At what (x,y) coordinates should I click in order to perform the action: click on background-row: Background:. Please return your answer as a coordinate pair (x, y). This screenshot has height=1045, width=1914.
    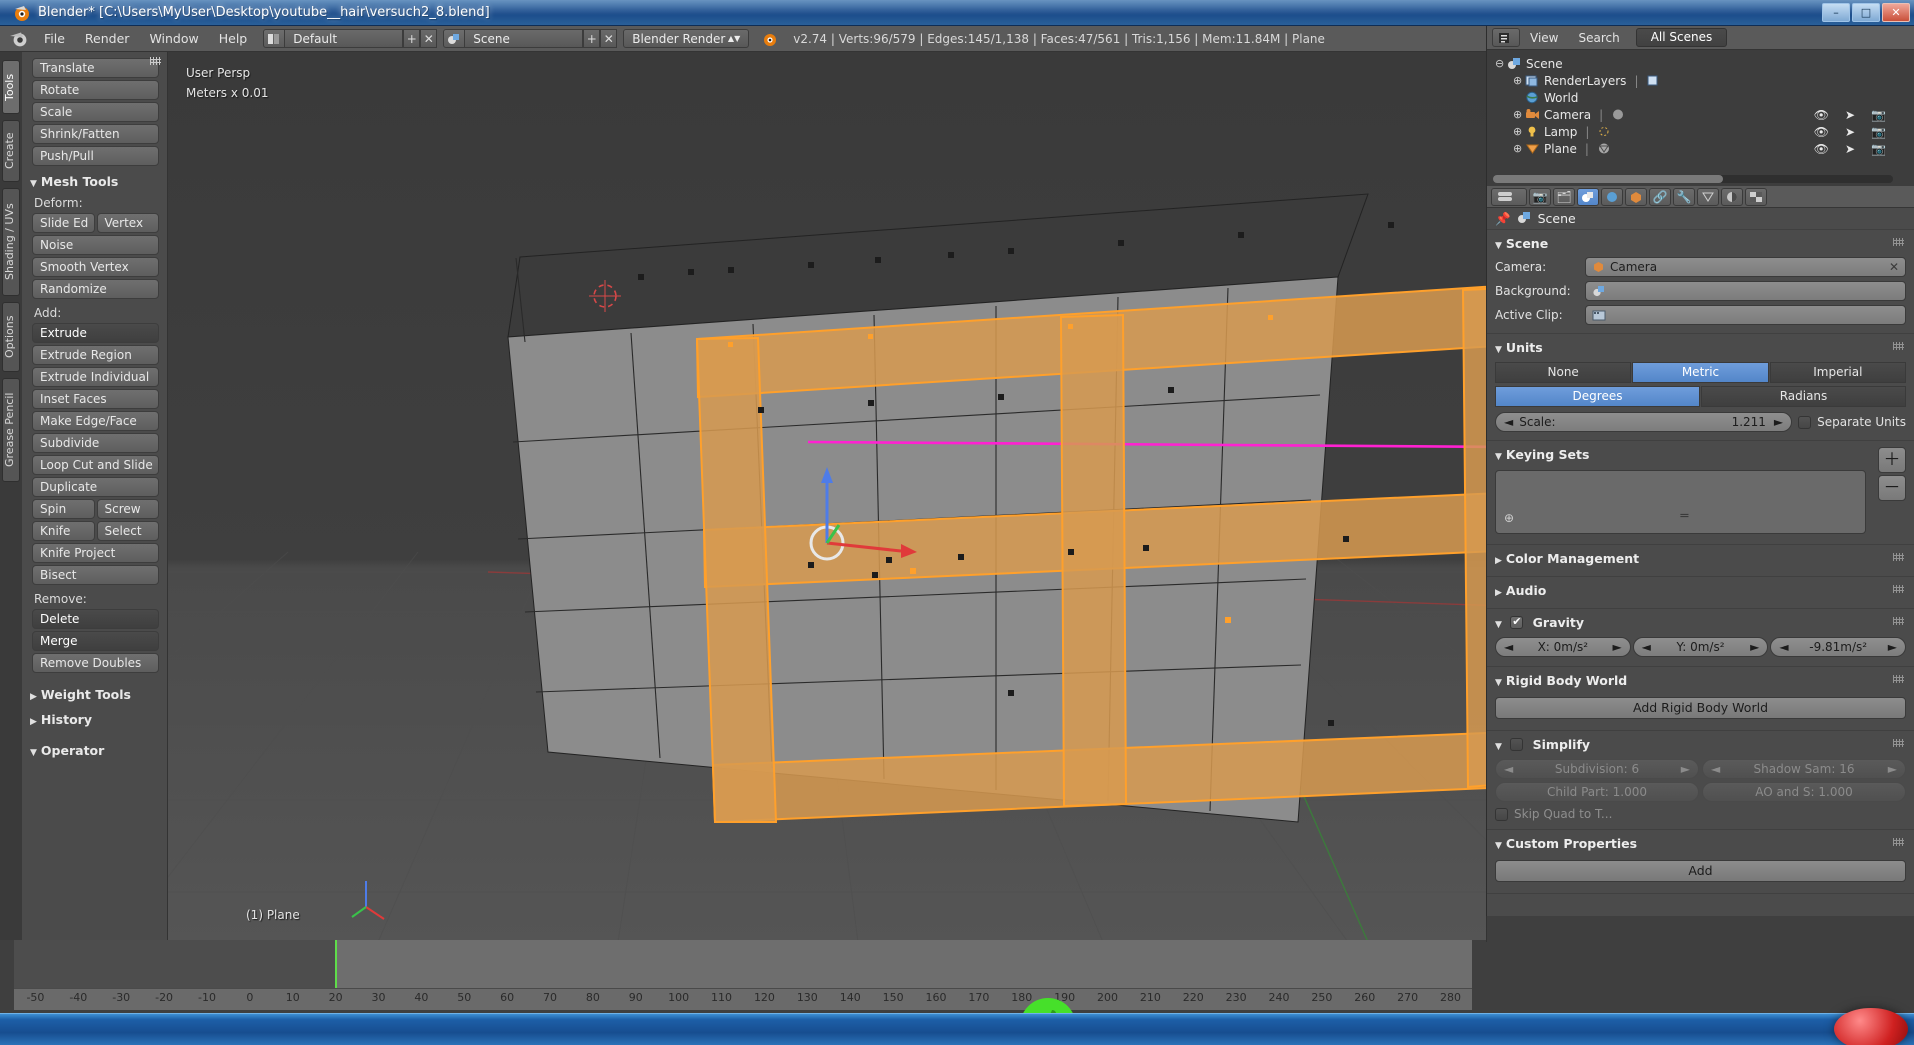
    Looking at the image, I should click on (1700, 291).